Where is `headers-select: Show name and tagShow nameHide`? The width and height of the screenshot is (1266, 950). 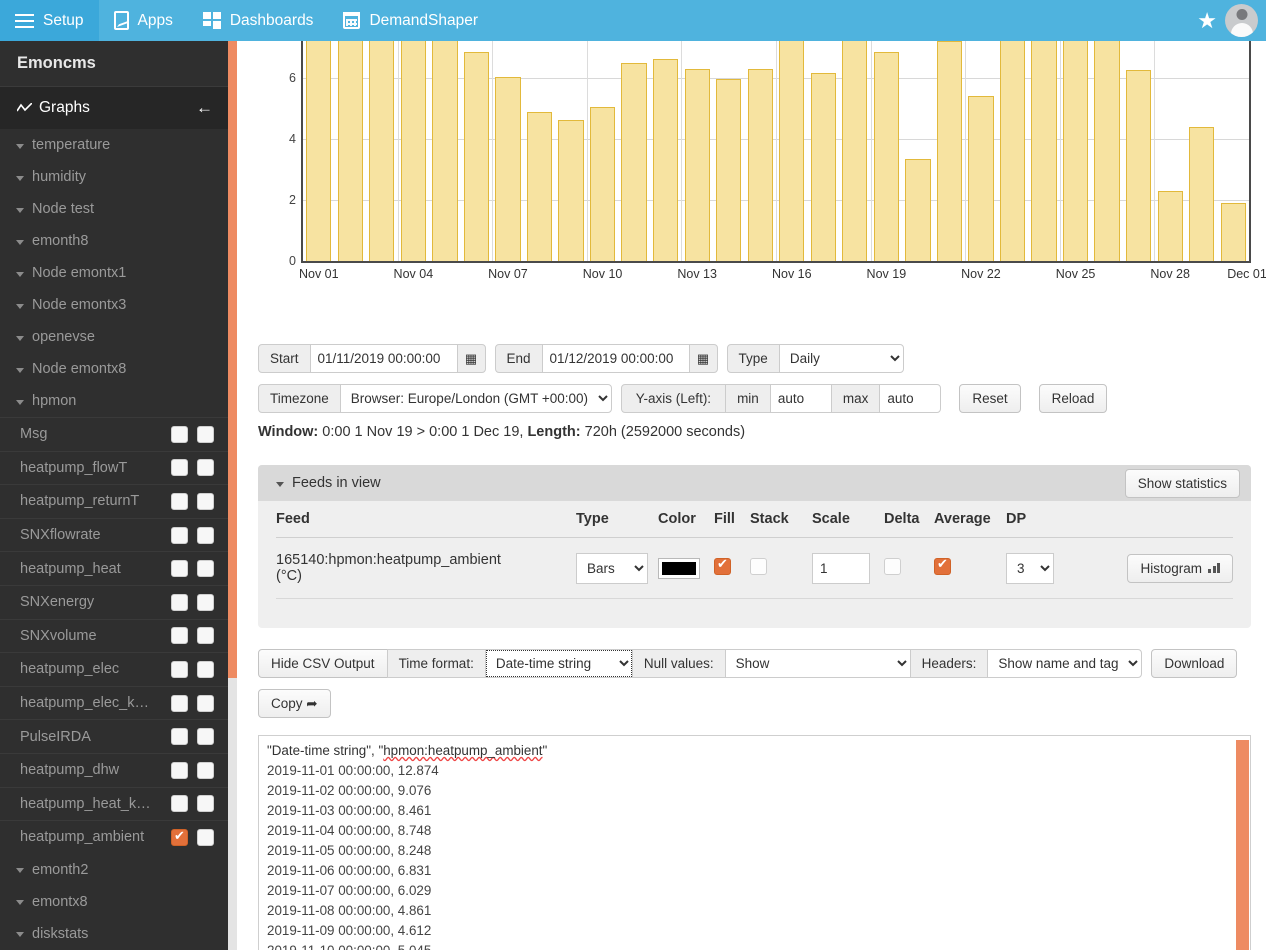
headers-select: Show name and tagShow nameHide is located at coordinates (1065, 663).